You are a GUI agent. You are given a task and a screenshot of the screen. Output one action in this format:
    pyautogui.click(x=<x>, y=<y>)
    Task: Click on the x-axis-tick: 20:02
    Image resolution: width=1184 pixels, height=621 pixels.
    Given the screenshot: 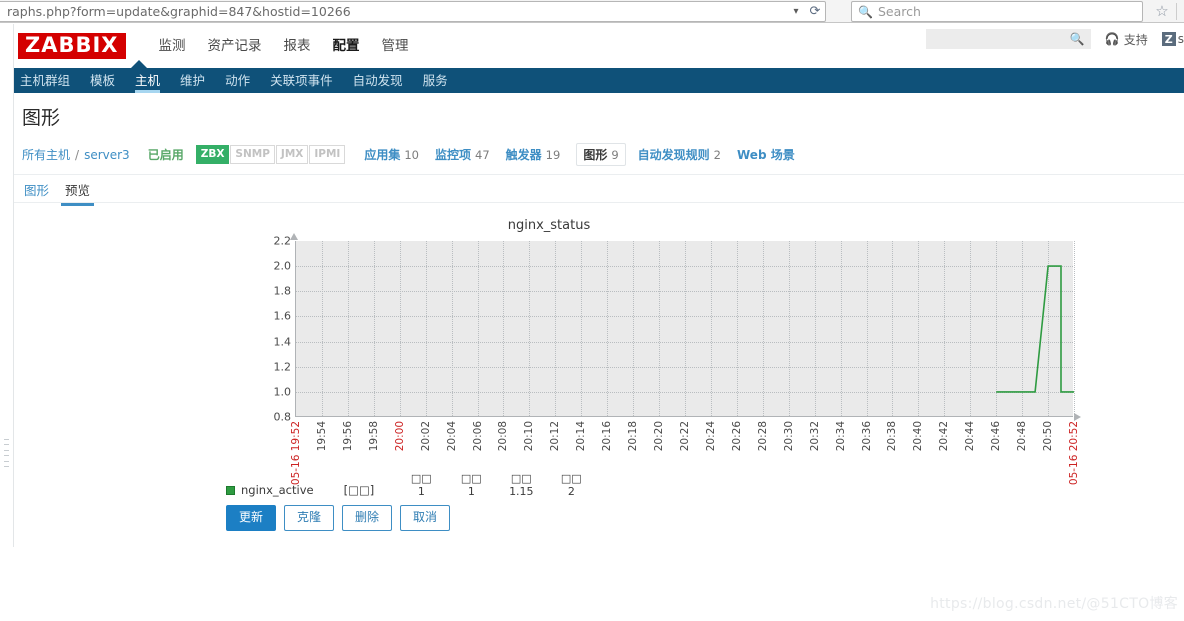 What is the action you would take?
    pyautogui.click(x=425, y=436)
    